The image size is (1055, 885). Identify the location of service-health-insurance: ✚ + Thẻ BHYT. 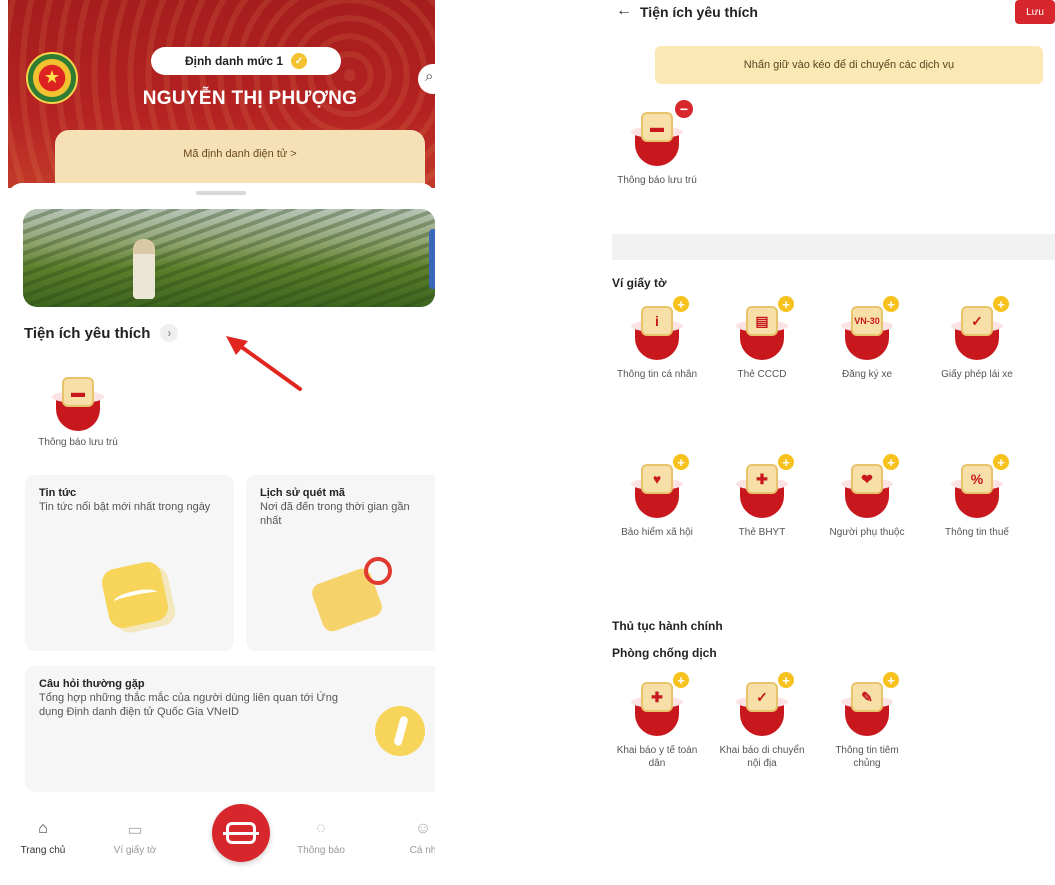
(762, 496).